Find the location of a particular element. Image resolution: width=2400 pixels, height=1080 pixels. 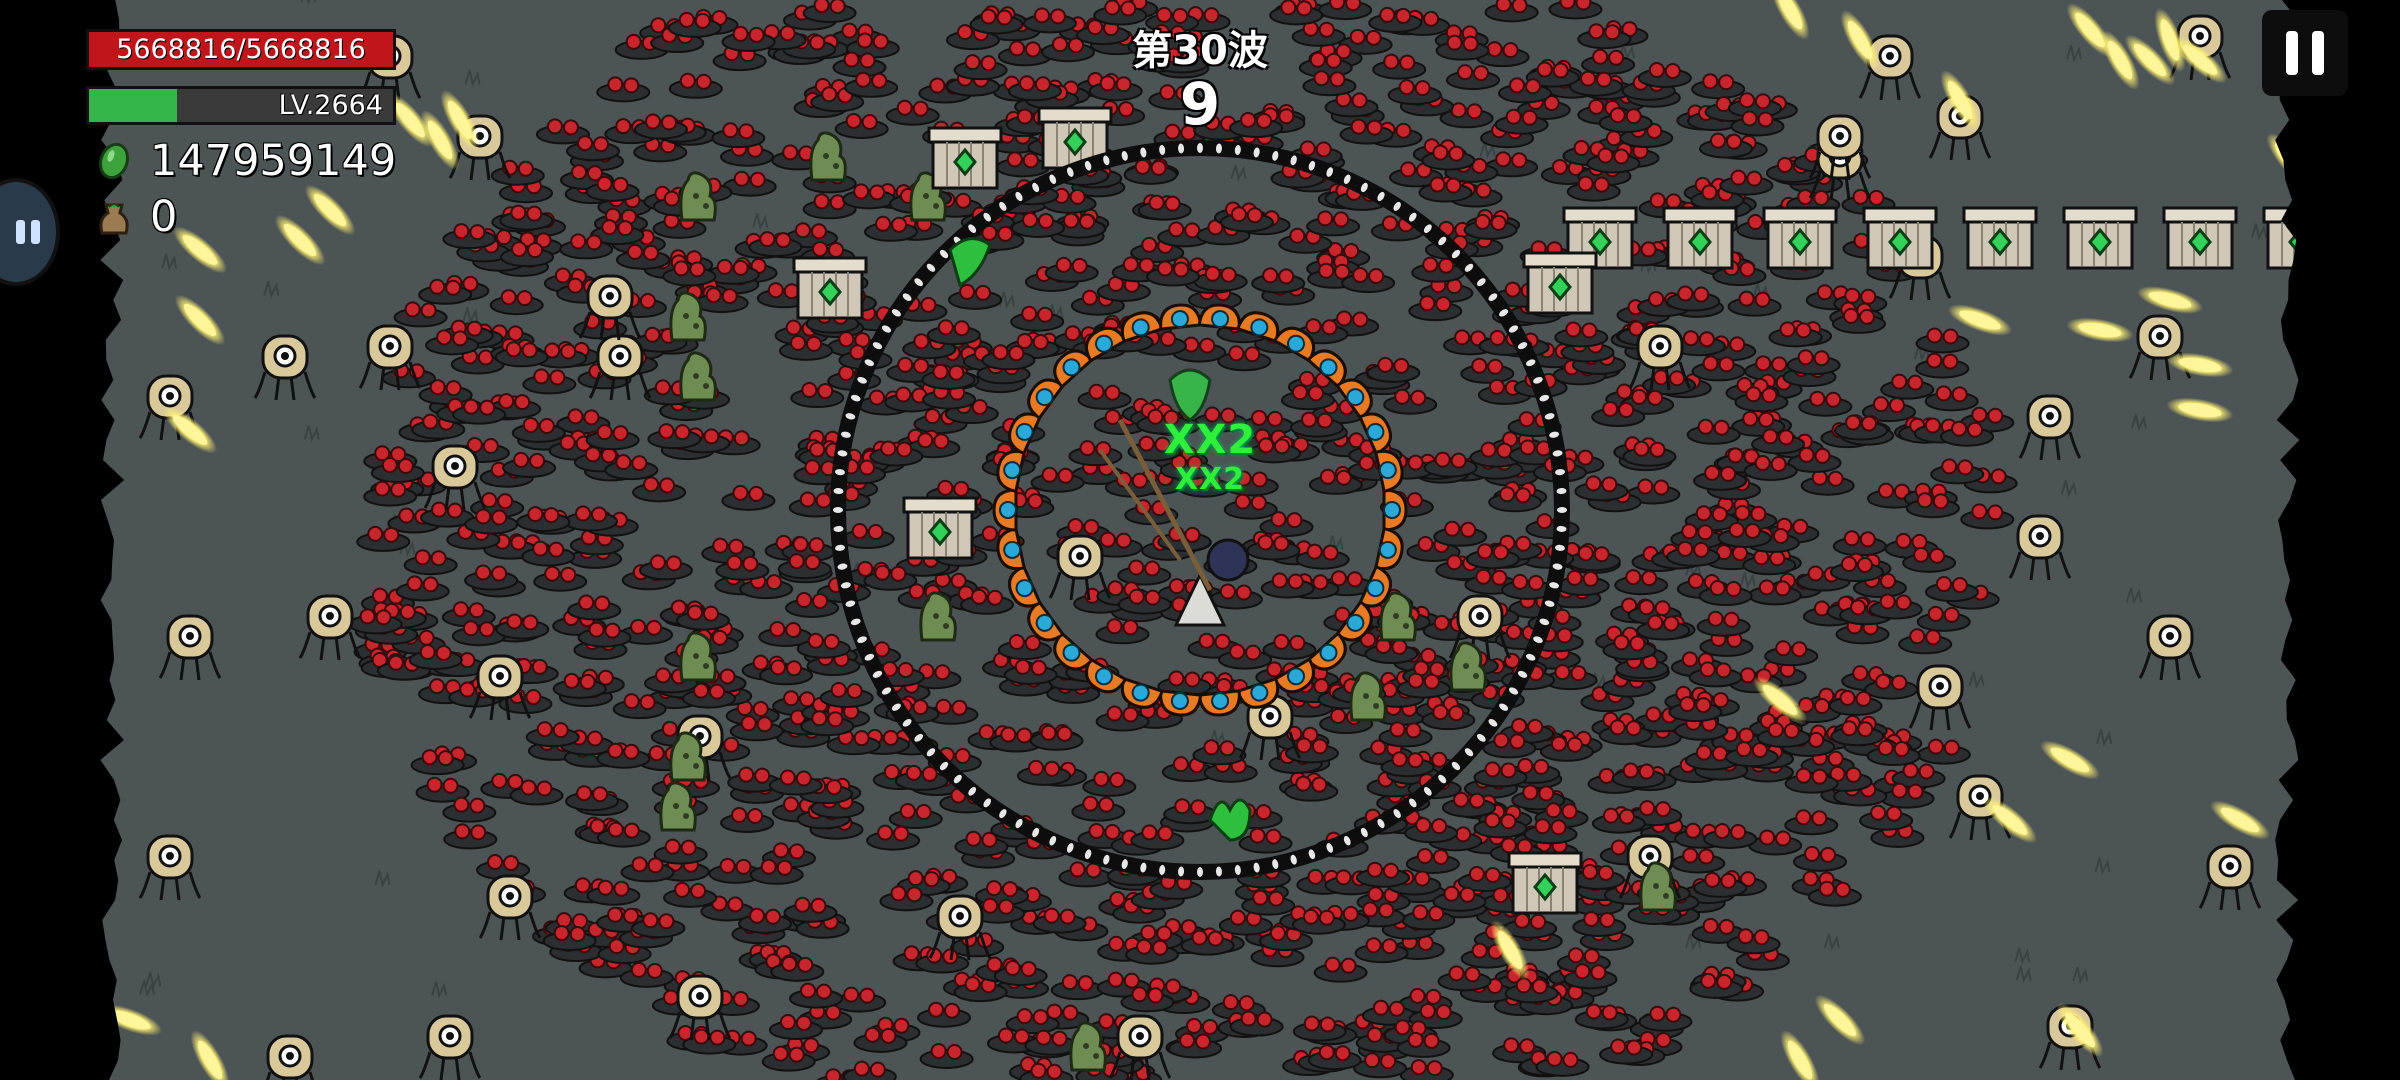

pause-button is located at coordinates (2305, 53).